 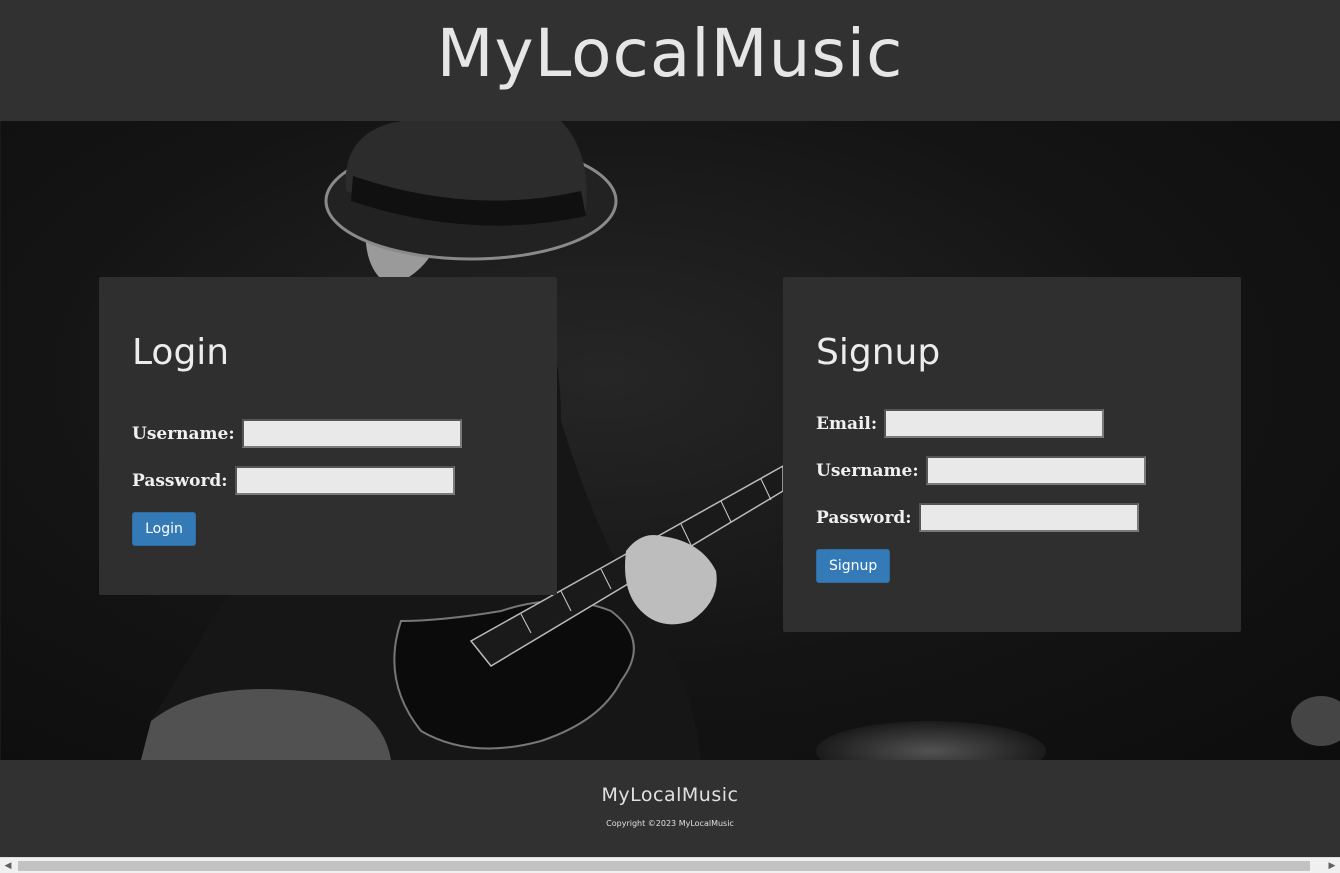 What do you see at coordinates (670, 823) in the screenshot?
I see `footer-copyright: Copyright ©2023 MyLocalMusic` at bounding box center [670, 823].